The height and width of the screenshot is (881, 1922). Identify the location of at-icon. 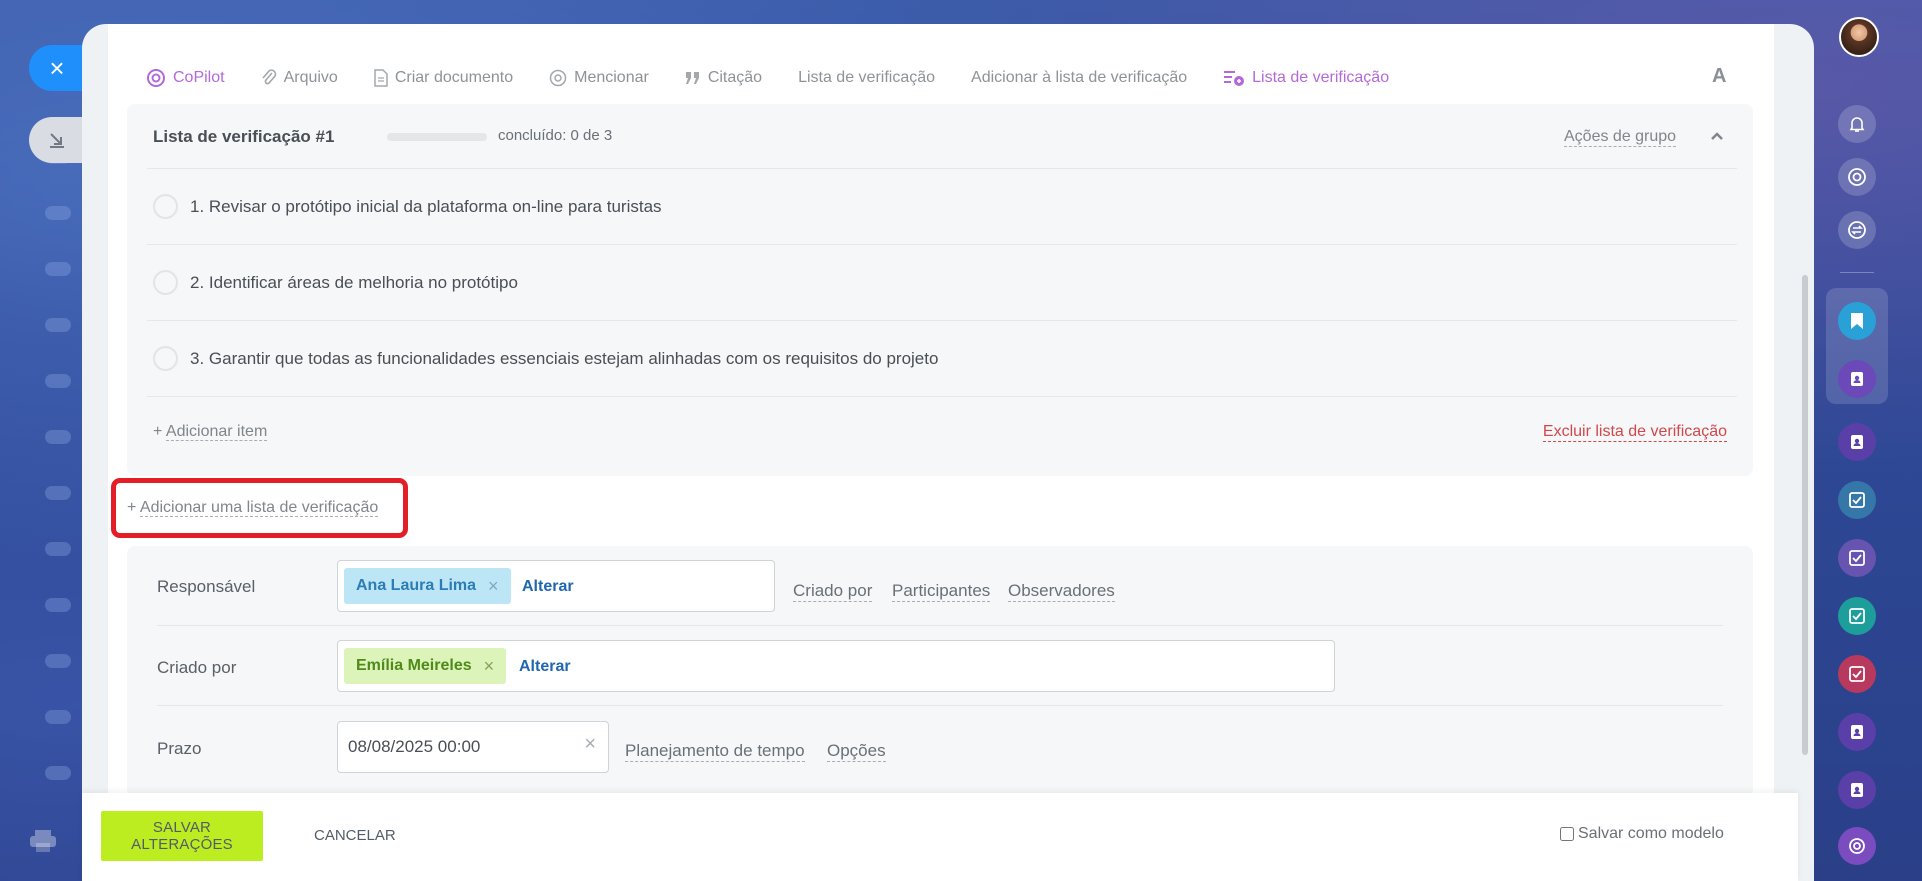
(558, 78).